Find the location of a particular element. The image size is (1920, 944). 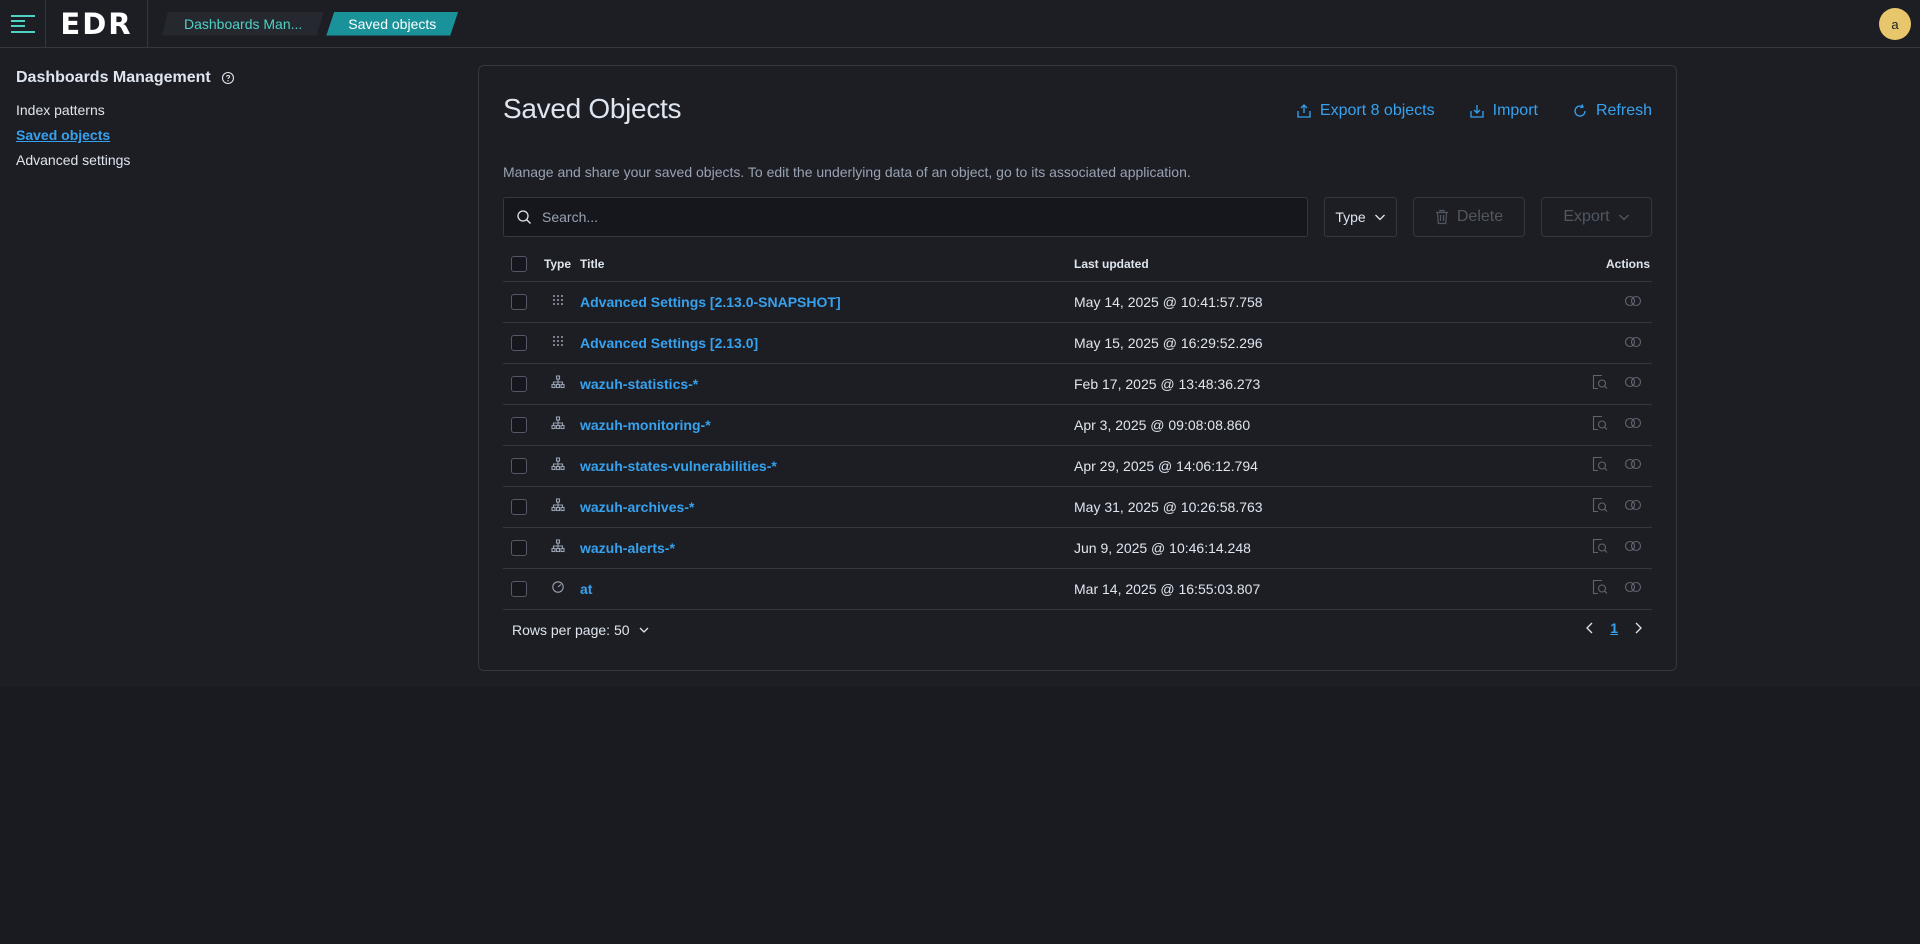

table-header-row: Type Title Last updated Actions is located at coordinates (1077, 264).